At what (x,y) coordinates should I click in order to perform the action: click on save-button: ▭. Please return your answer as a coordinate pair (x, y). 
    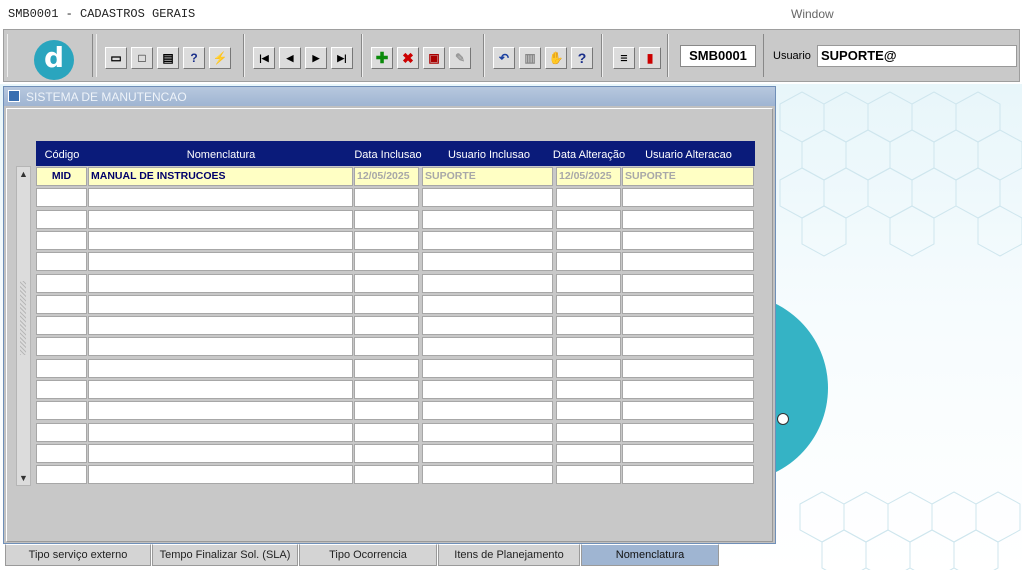
    Looking at the image, I should click on (116, 58).